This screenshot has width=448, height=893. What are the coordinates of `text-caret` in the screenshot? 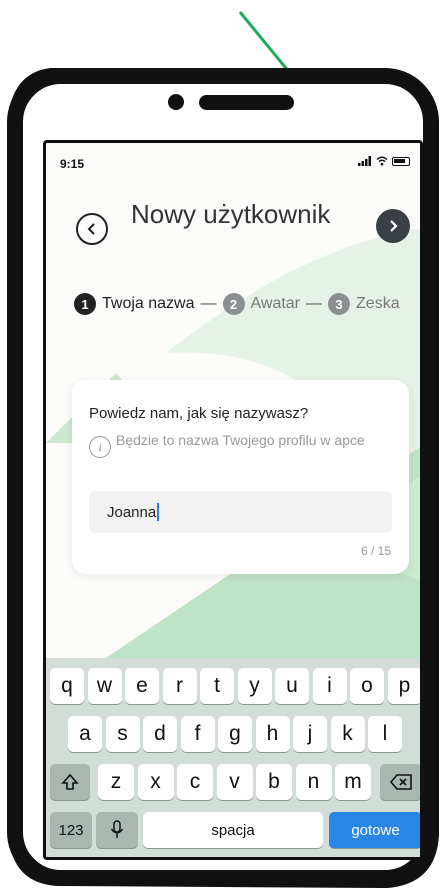 It's located at (158, 512).